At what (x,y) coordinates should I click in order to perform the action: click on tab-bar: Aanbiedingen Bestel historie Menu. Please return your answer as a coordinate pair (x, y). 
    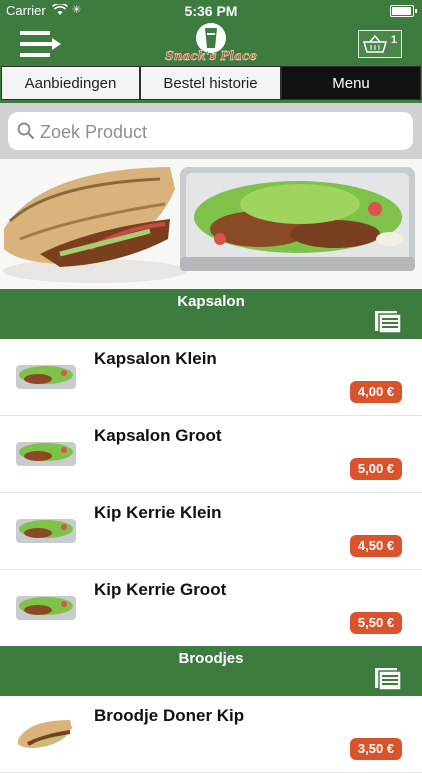
    Looking at the image, I should click on (211, 84).